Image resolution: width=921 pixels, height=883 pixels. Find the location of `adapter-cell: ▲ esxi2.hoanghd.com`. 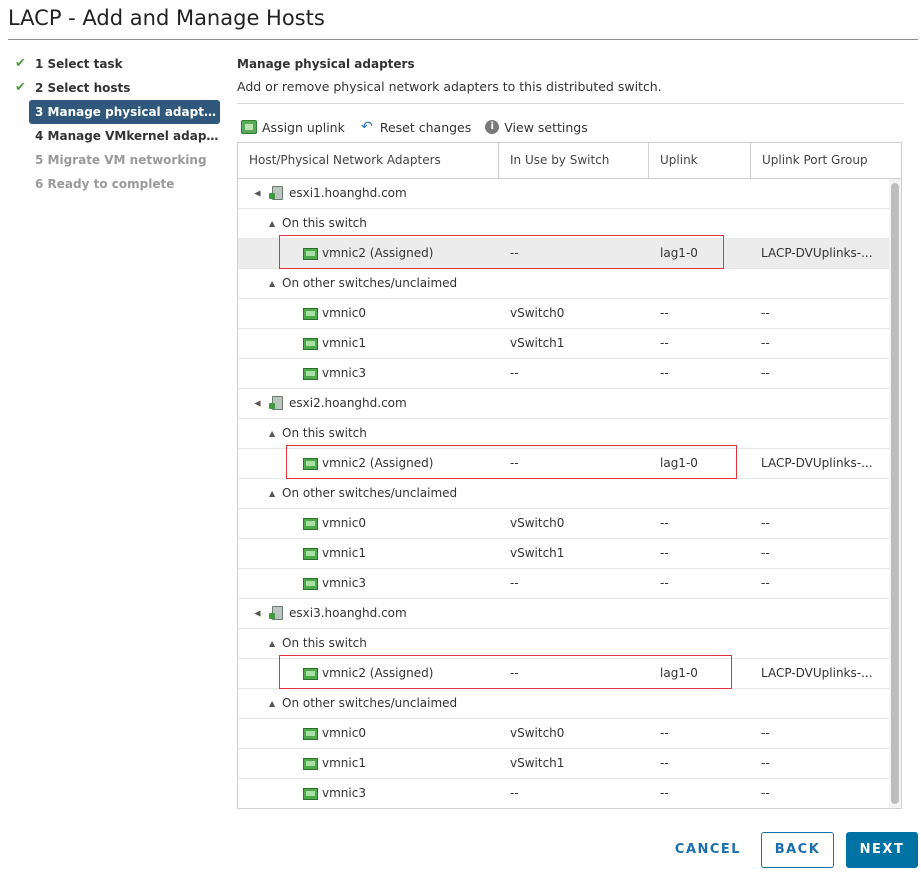

adapter-cell: ▲ esxi2.hoanghd.com is located at coordinates (368, 403).